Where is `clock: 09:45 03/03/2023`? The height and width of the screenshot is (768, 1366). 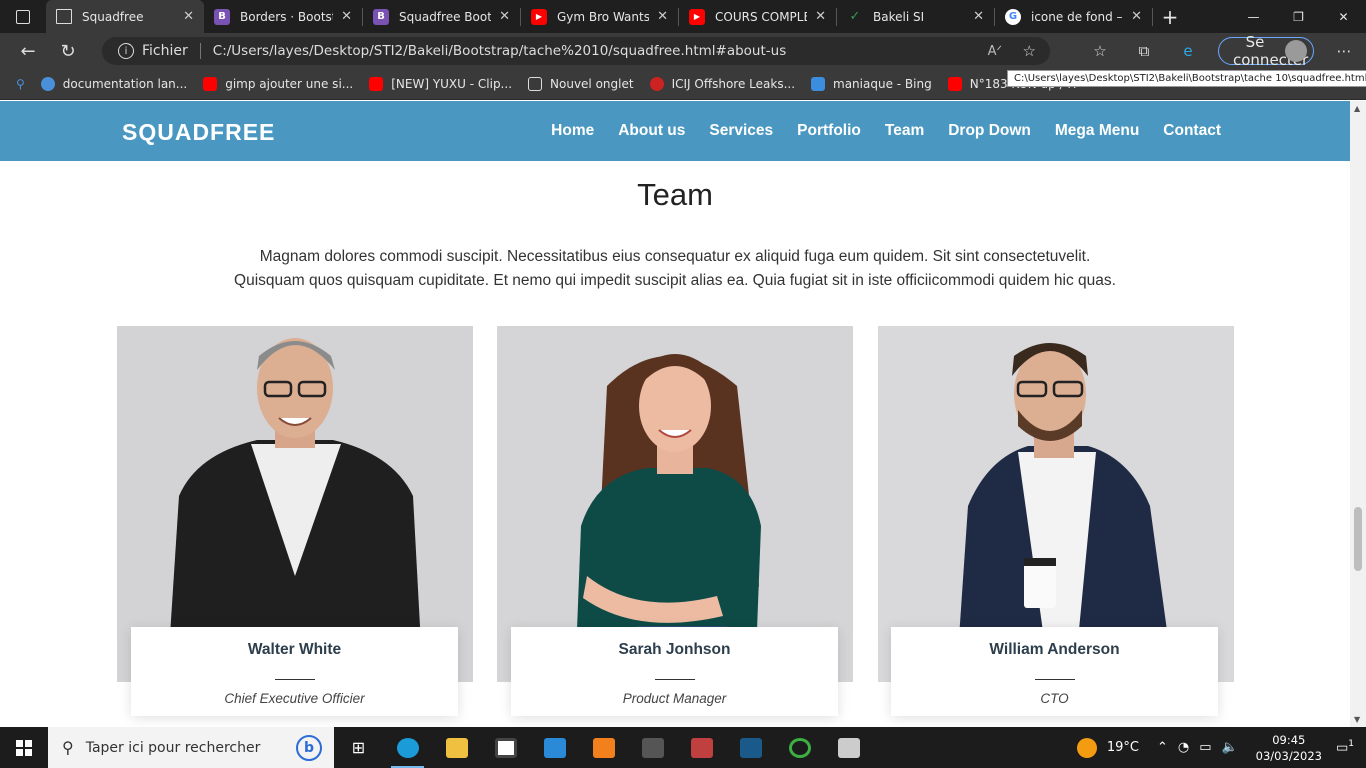 clock: 09:45 03/03/2023 is located at coordinates (1289, 748).